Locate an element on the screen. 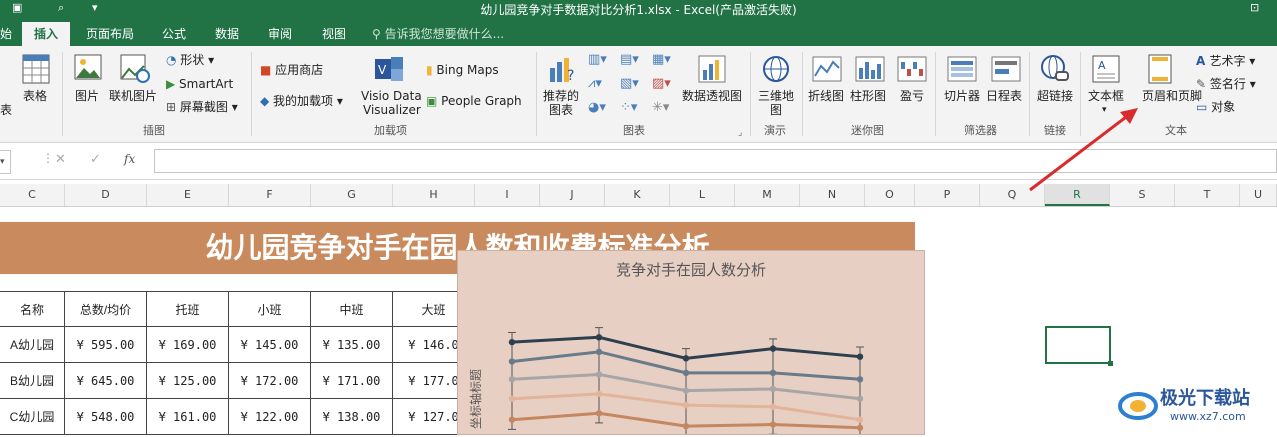 Image resolution: width=1277 pixels, height=437 pixels. column-header: T is located at coordinates (1207, 195).